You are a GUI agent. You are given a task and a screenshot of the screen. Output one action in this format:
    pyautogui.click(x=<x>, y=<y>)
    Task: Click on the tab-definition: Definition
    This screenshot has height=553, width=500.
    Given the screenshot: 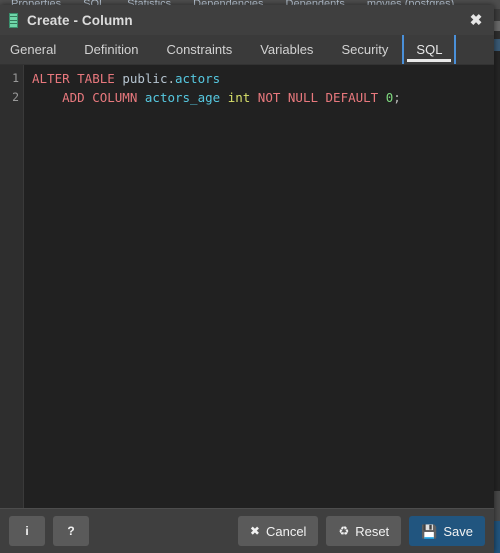 What is the action you would take?
    pyautogui.click(x=111, y=49)
    